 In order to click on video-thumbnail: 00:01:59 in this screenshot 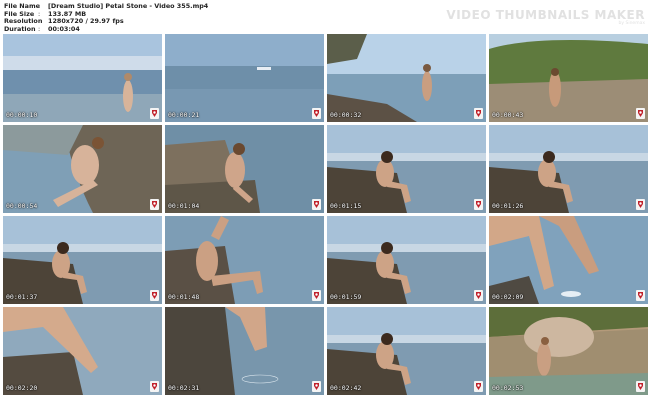, I will do `click(406, 260)`.